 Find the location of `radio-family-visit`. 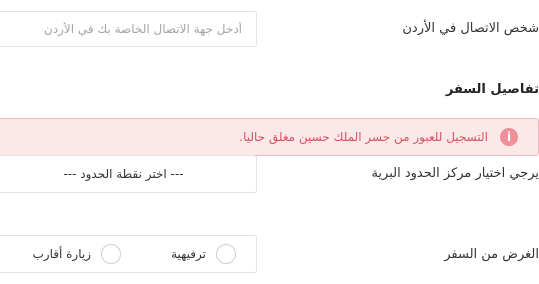

radio-family-visit is located at coordinates (111, 254).